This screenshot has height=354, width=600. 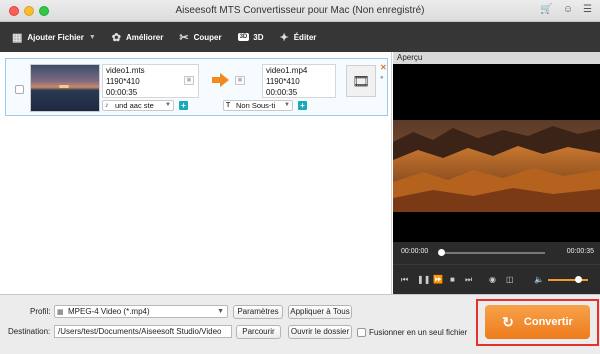 What do you see at coordinates (228, 105) in the screenshot?
I see `text-icon: T` at bounding box center [228, 105].